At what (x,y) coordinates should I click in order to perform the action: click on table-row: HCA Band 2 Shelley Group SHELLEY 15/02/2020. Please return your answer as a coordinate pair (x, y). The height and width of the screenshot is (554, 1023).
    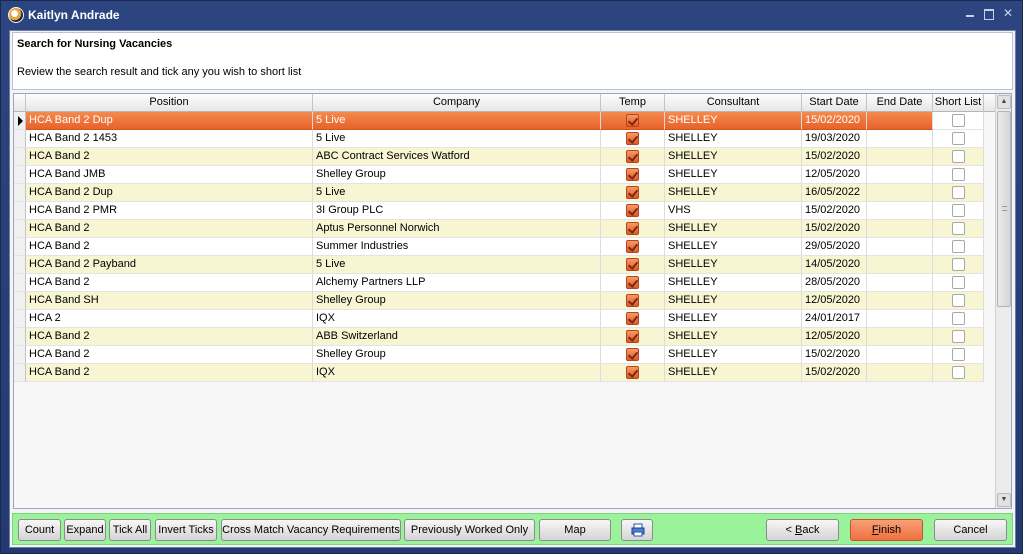
    Looking at the image, I should click on (505, 355).